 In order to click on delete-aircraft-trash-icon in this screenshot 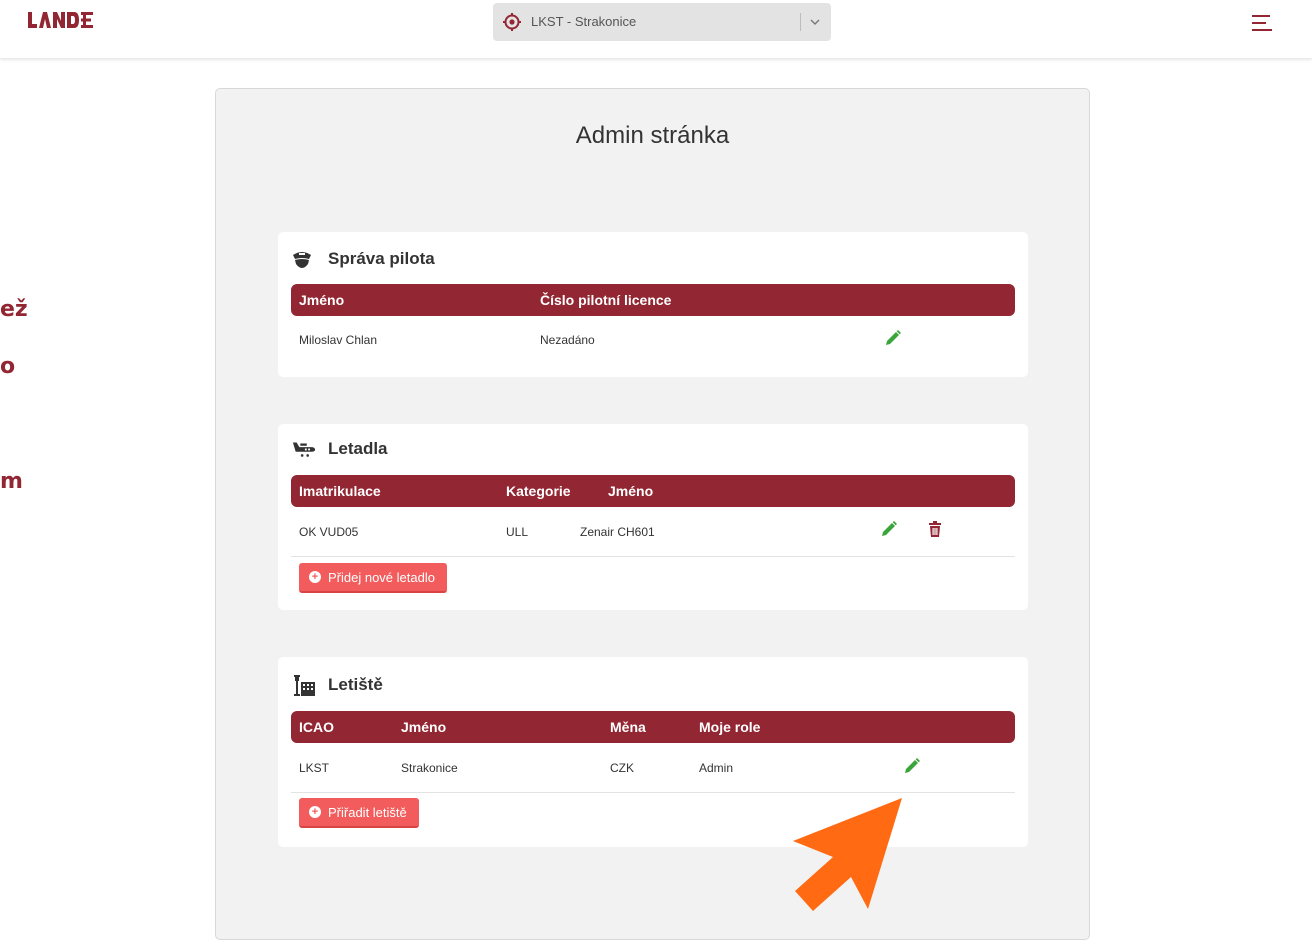, I will do `click(935, 529)`.